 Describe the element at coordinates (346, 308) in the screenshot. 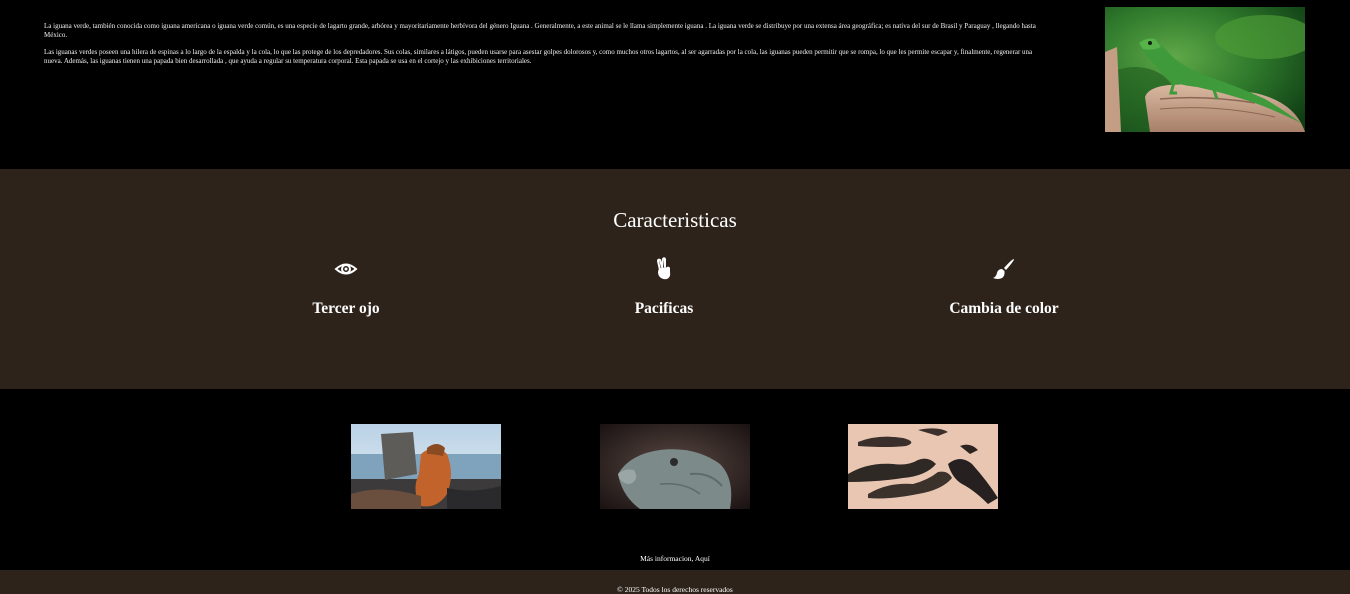

I see `feature-label-third-eye: Tercer ojo` at that location.